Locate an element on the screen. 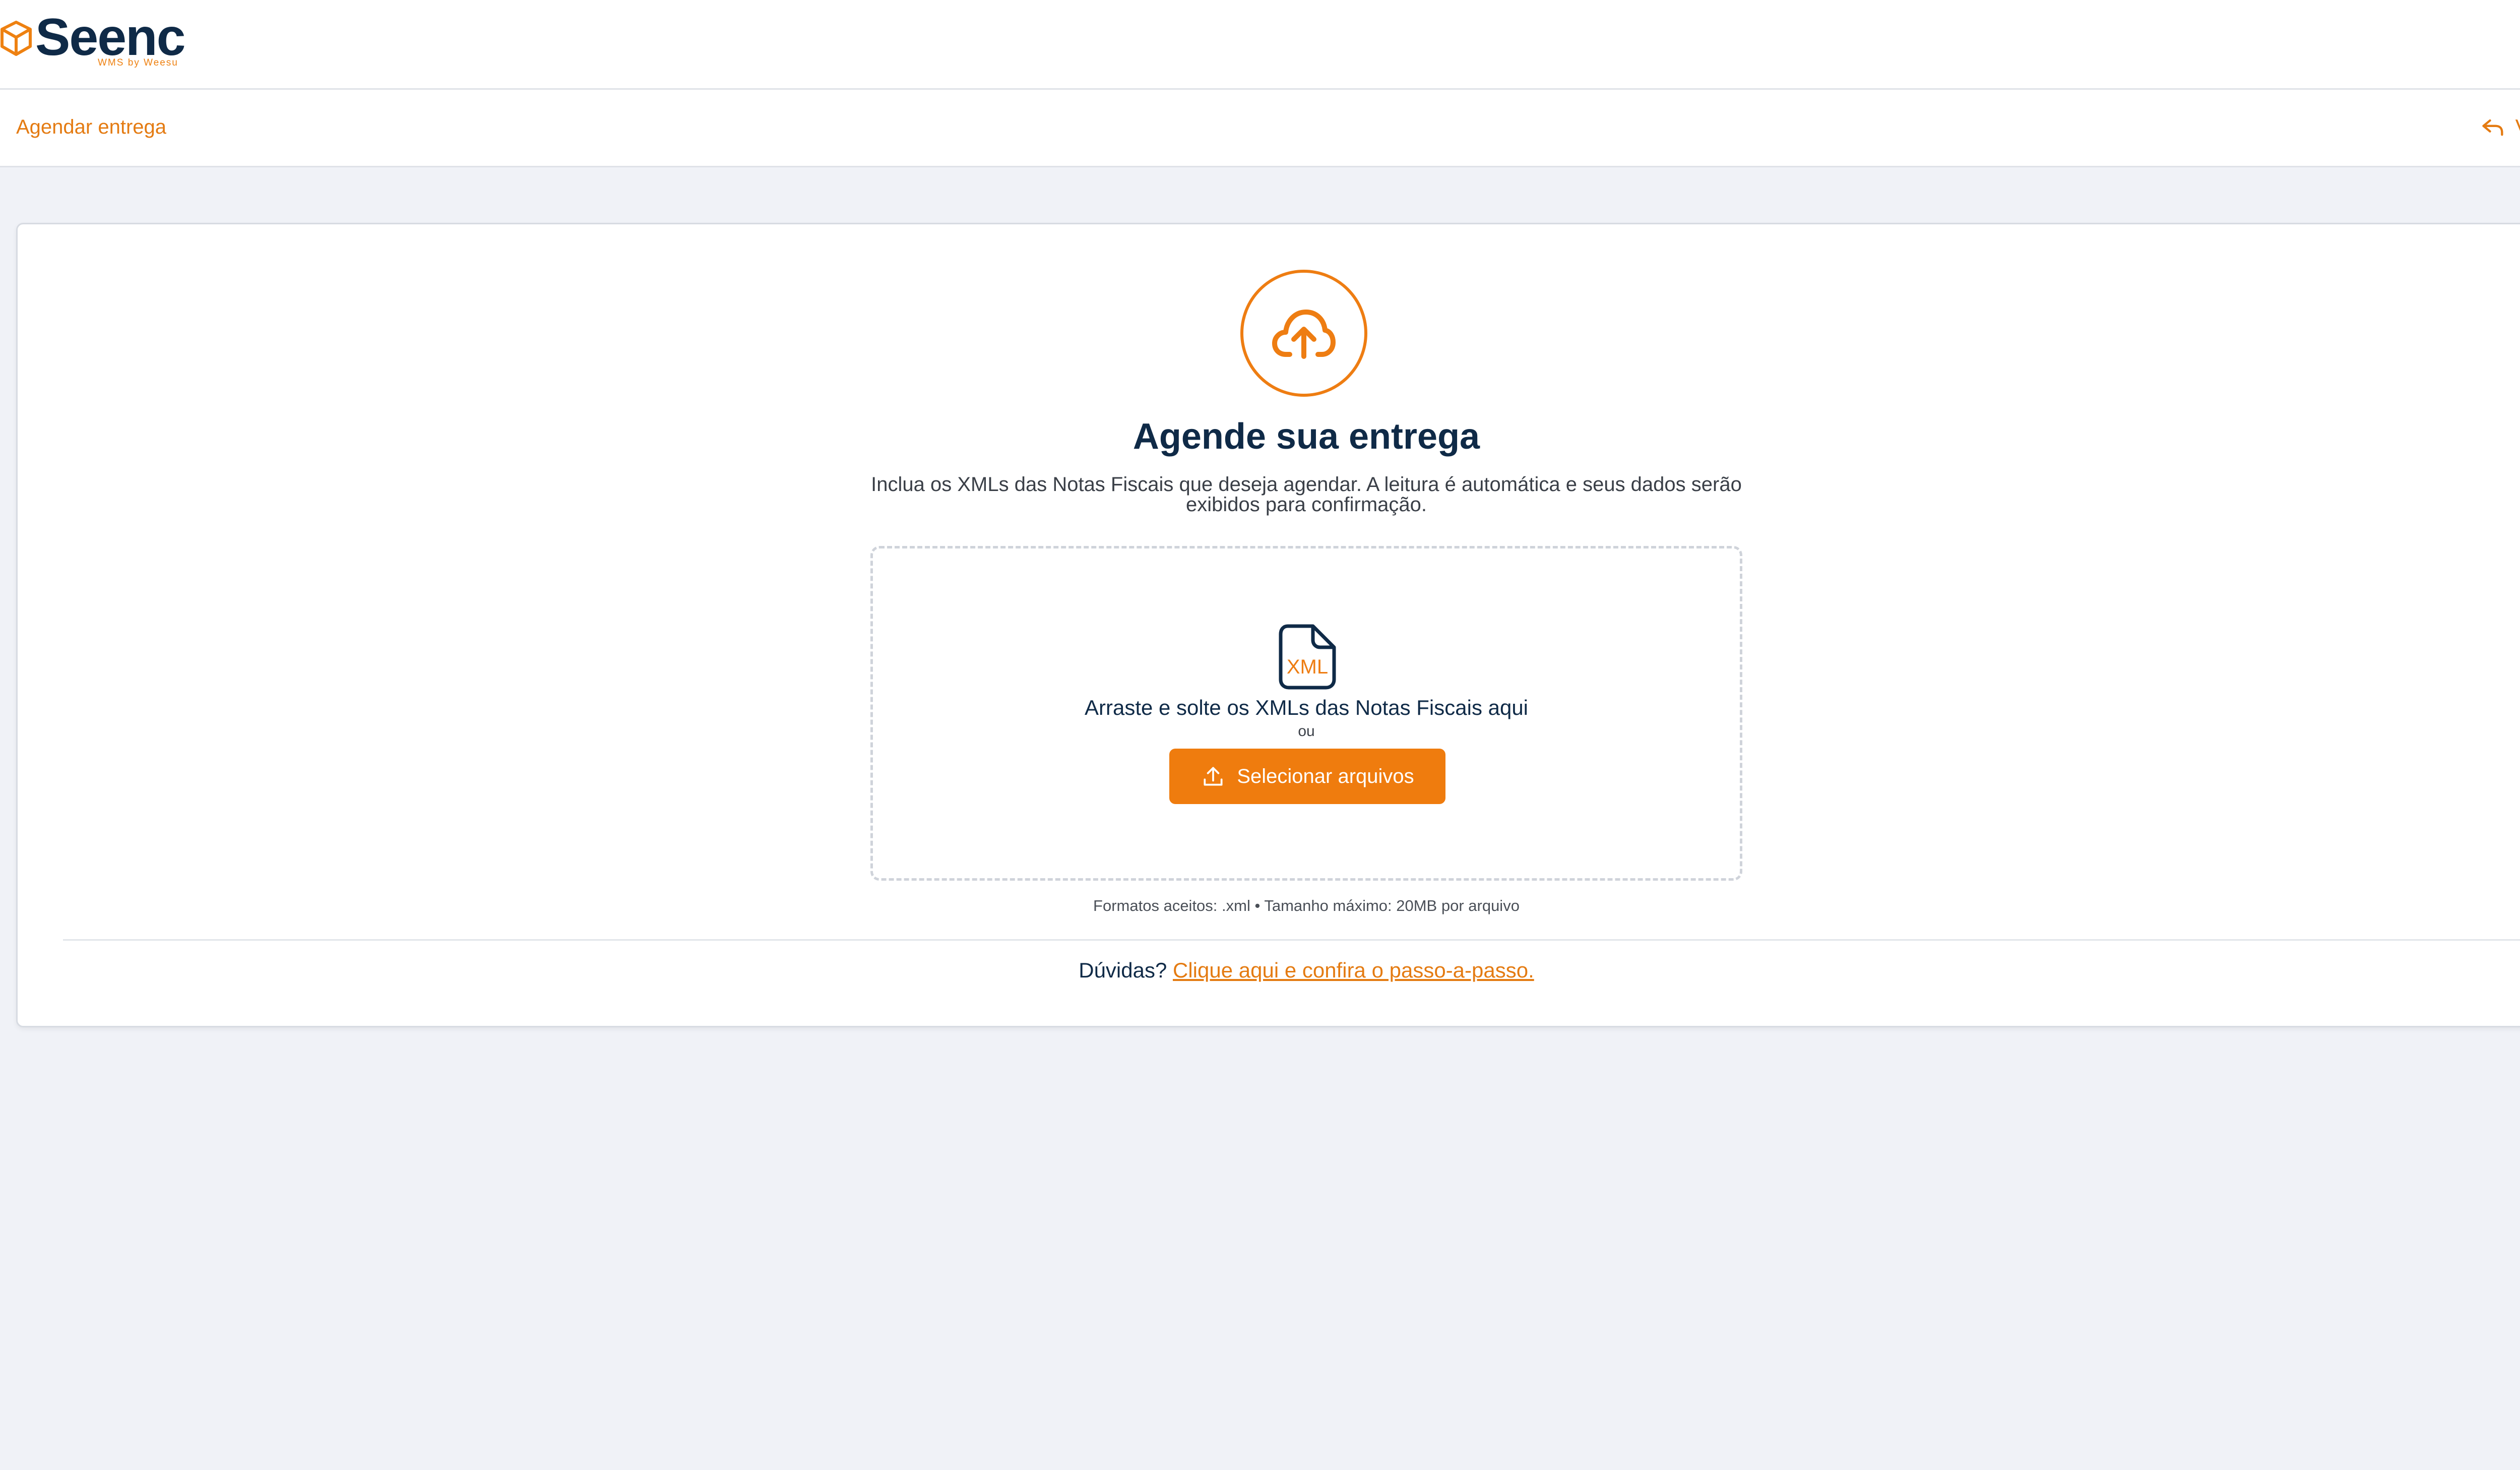  help-prefix: Dúvidas? is located at coordinates (1123, 970).